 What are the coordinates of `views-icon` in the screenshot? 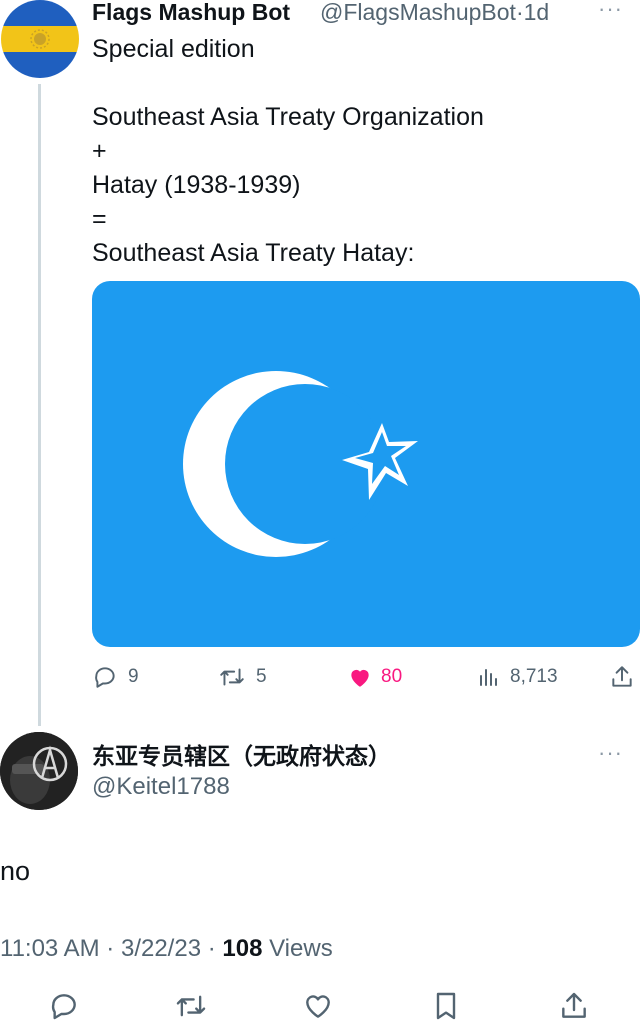 It's located at (488, 677).